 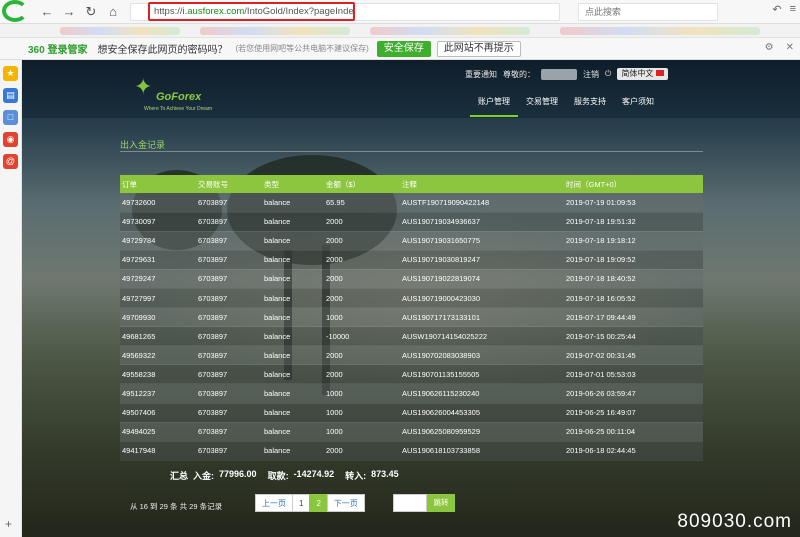 I want to click on table-cell: AUS190719030819247, so click(x=482, y=260).